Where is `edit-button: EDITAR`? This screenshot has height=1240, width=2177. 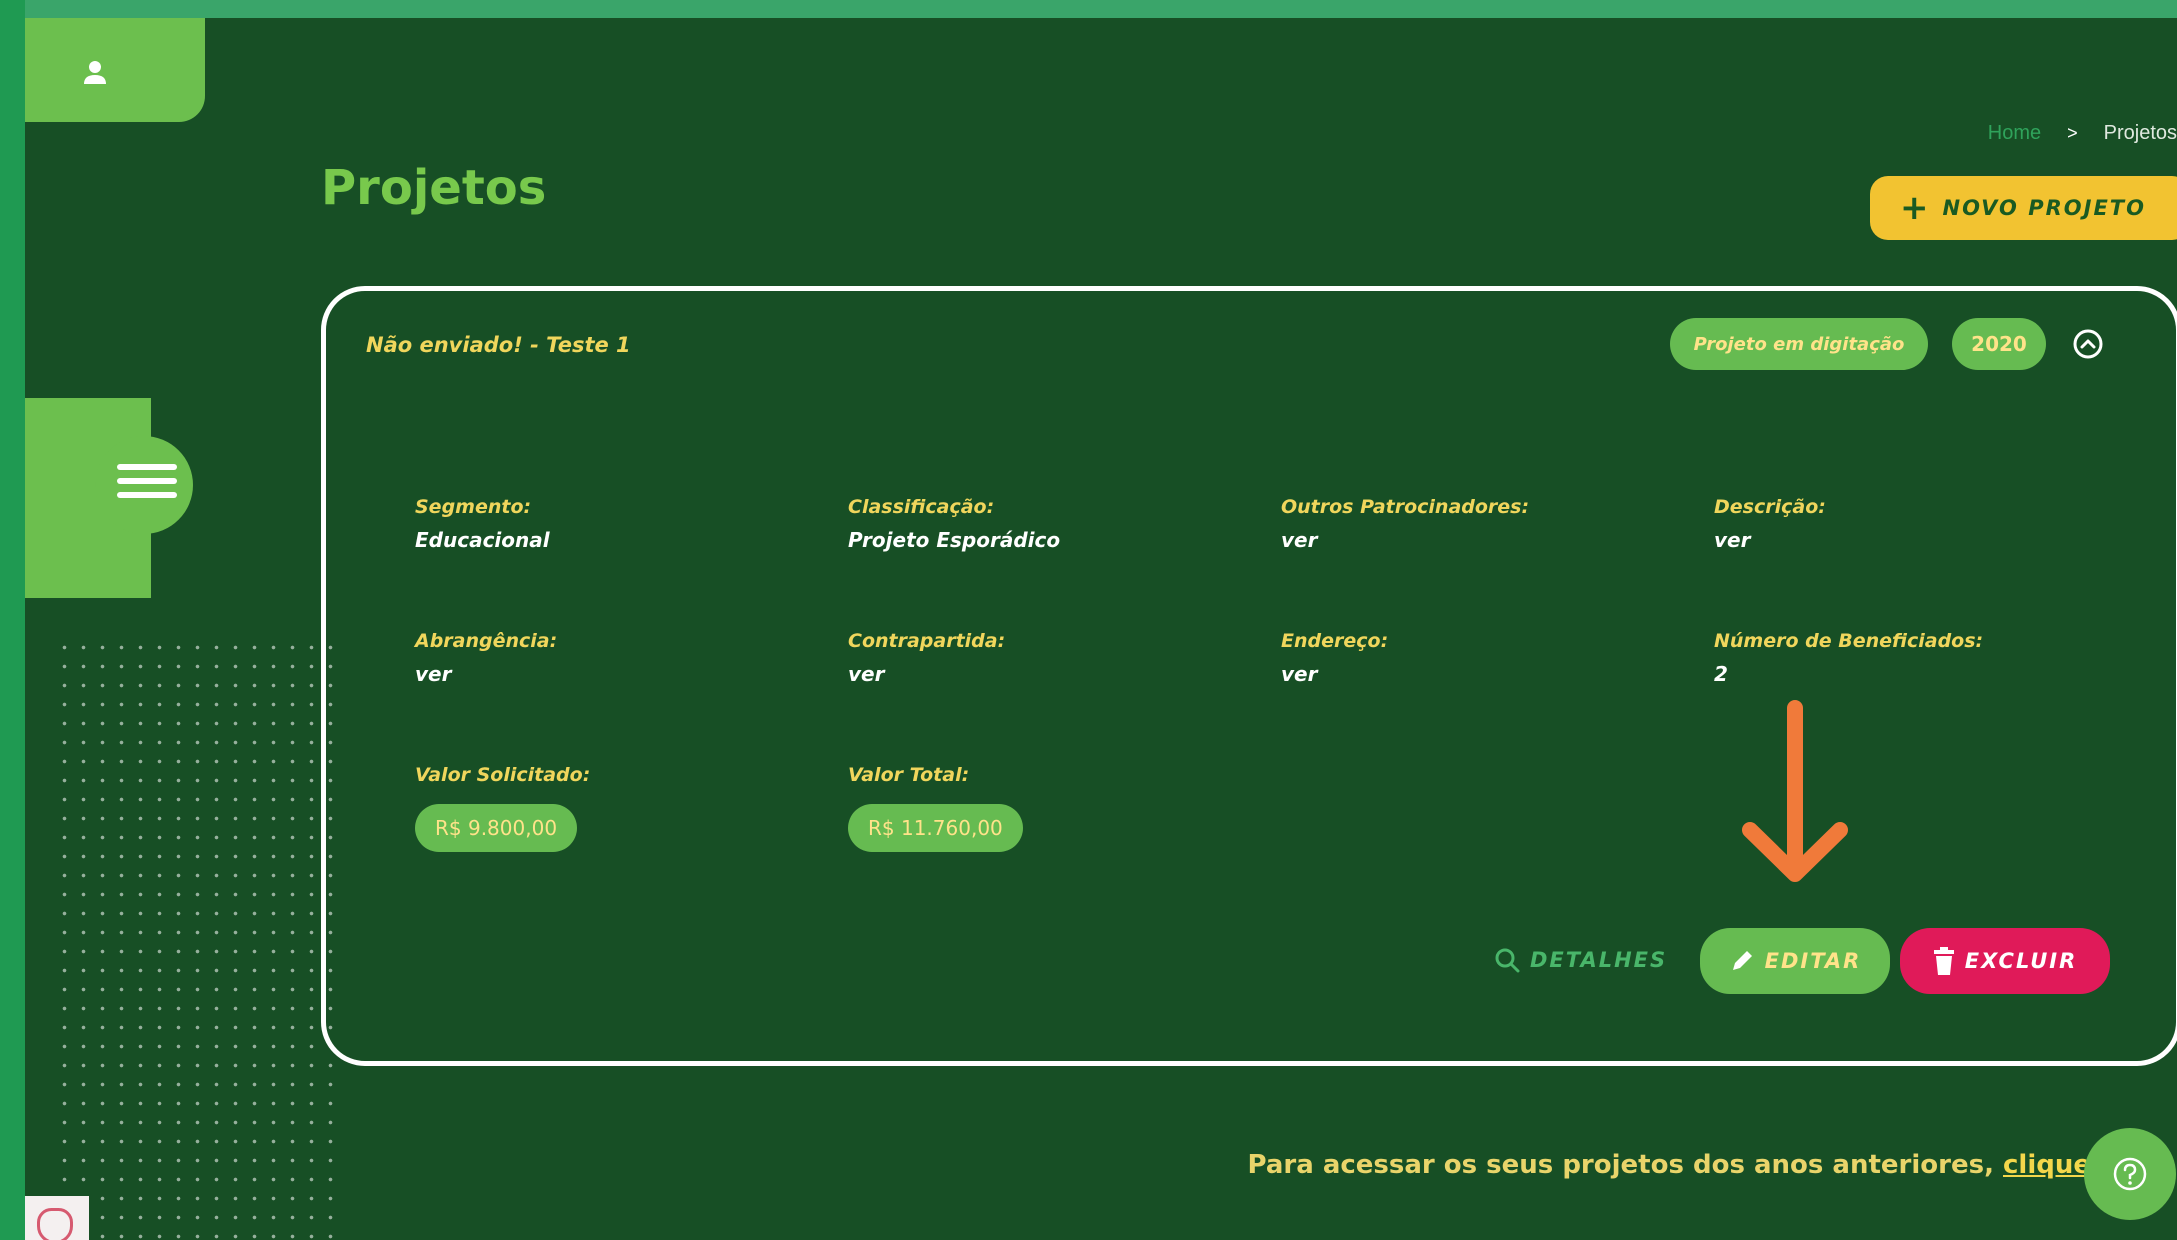 edit-button: EDITAR is located at coordinates (1795, 961).